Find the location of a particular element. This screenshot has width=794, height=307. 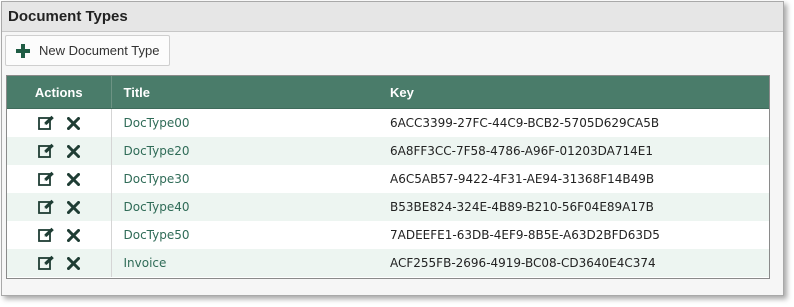

key-cell: A6C5AB57-9422-4F31-AE94-31368F14B49B is located at coordinates (522, 179).